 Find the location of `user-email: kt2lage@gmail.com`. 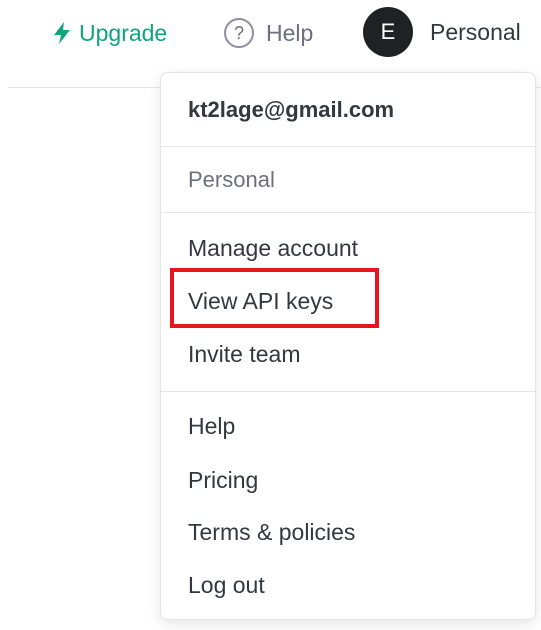

user-email: kt2lage@gmail.com is located at coordinates (291, 109).